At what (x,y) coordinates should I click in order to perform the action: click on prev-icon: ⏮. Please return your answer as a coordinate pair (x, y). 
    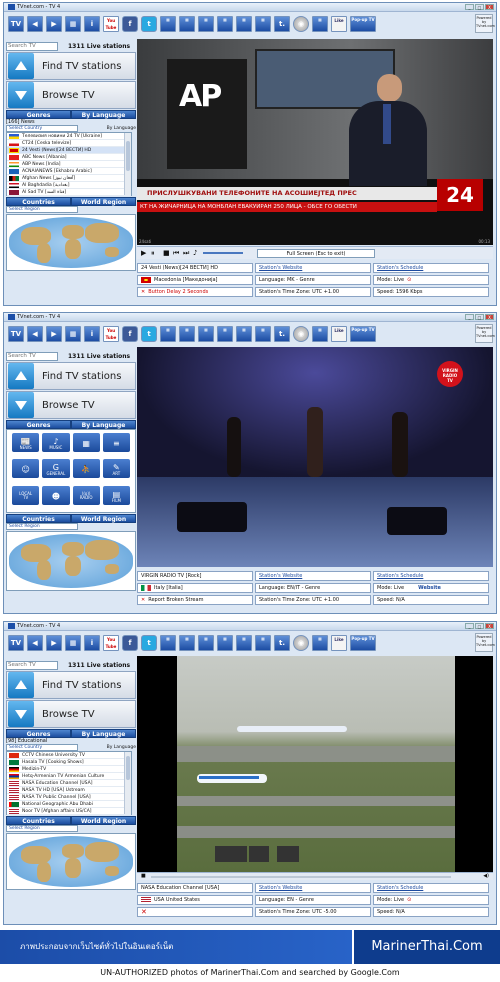
    Looking at the image, I should click on (176, 253).